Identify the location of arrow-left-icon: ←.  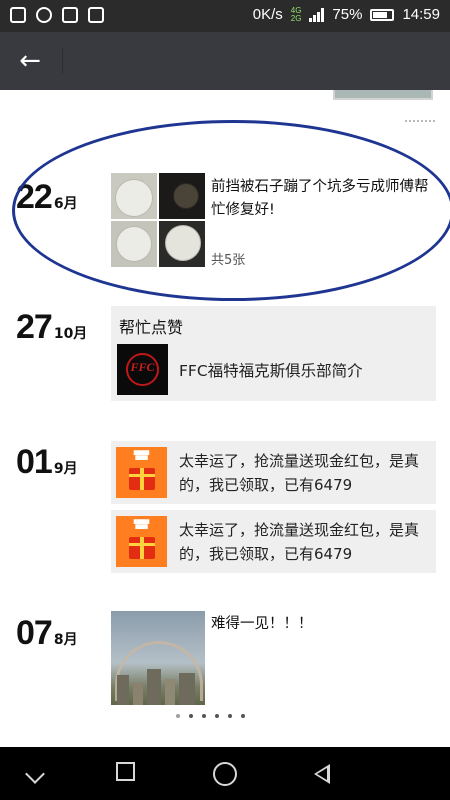
(30, 61).